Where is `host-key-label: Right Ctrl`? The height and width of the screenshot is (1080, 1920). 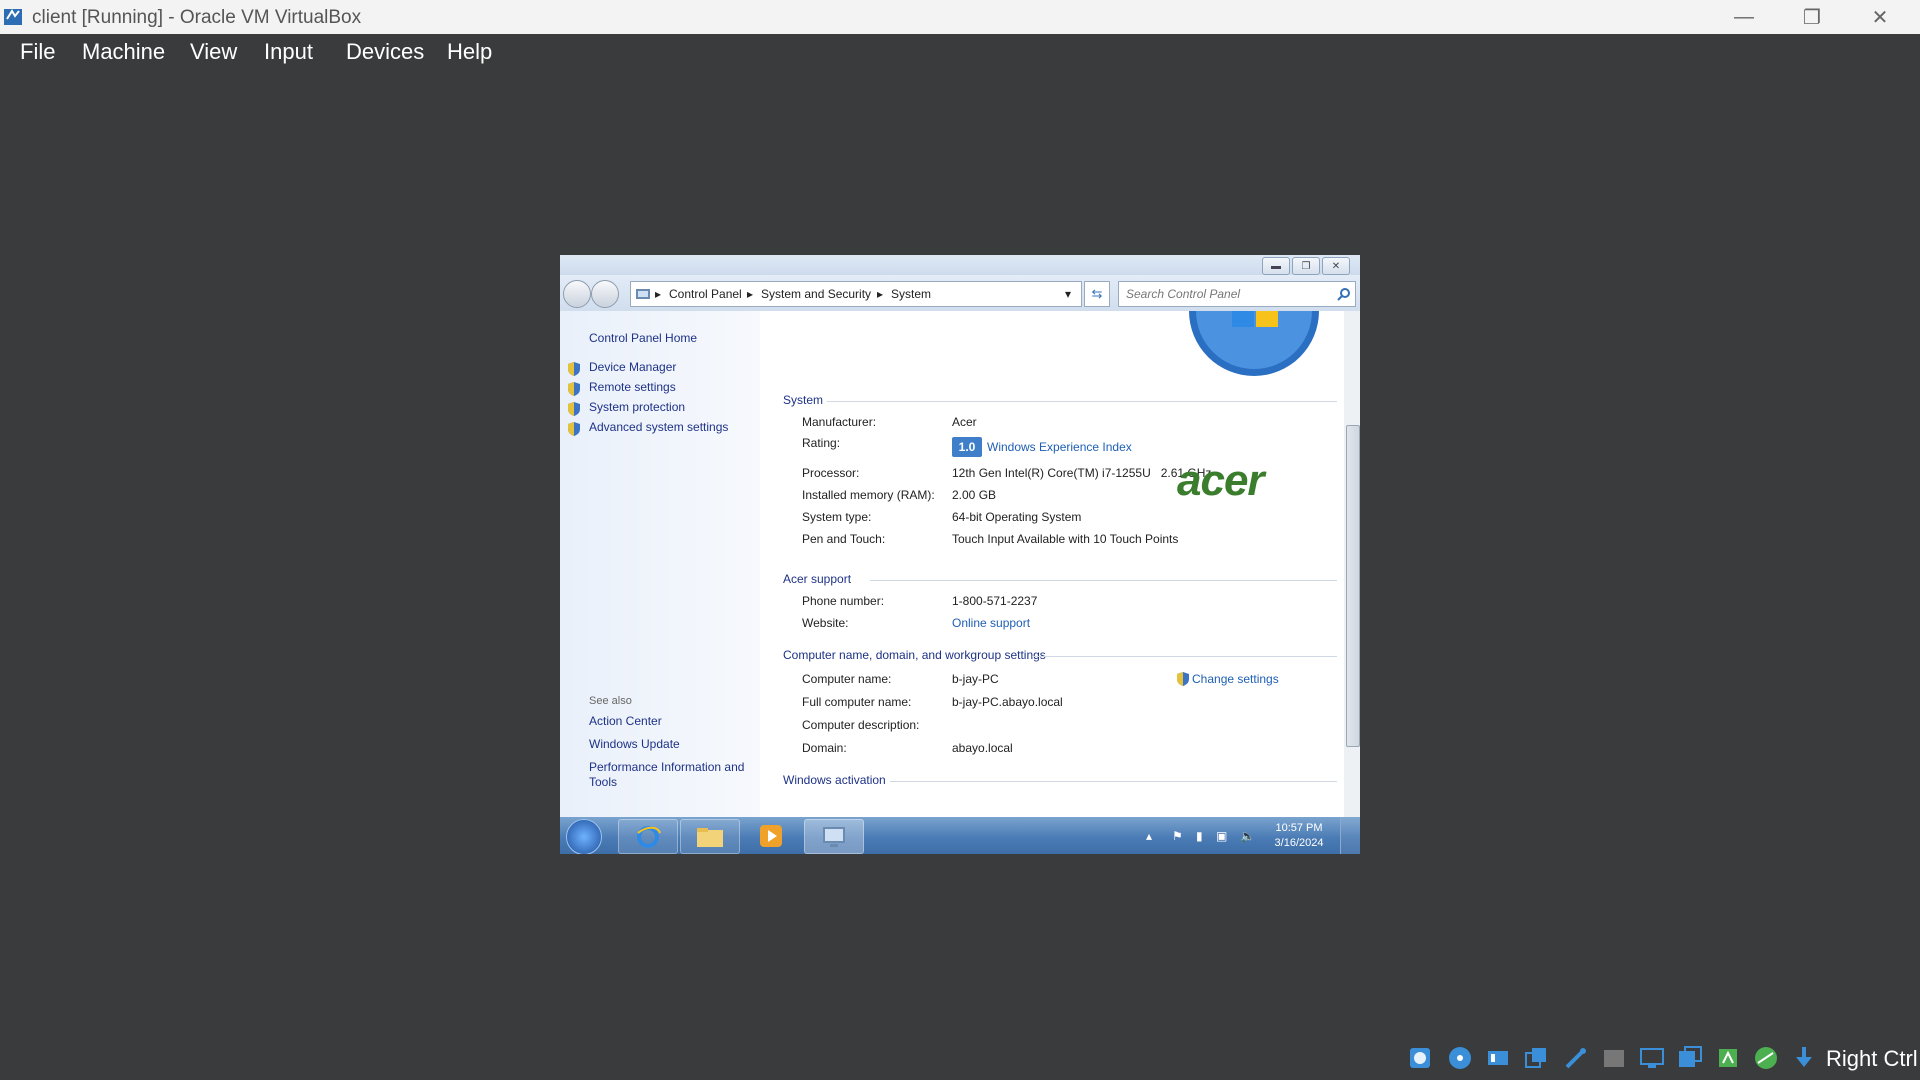 host-key-label: Right Ctrl is located at coordinates (1872, 1058).